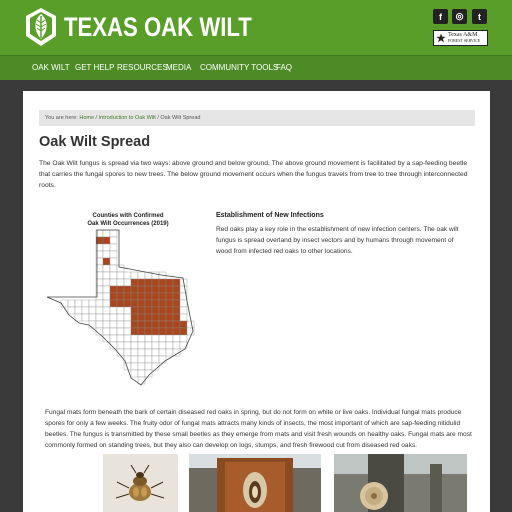  Describe the element at coordinates (127, 118) in the screenshot. I see `breadcrumb-parent-link: Introduction to Oak Wilt` at that location.